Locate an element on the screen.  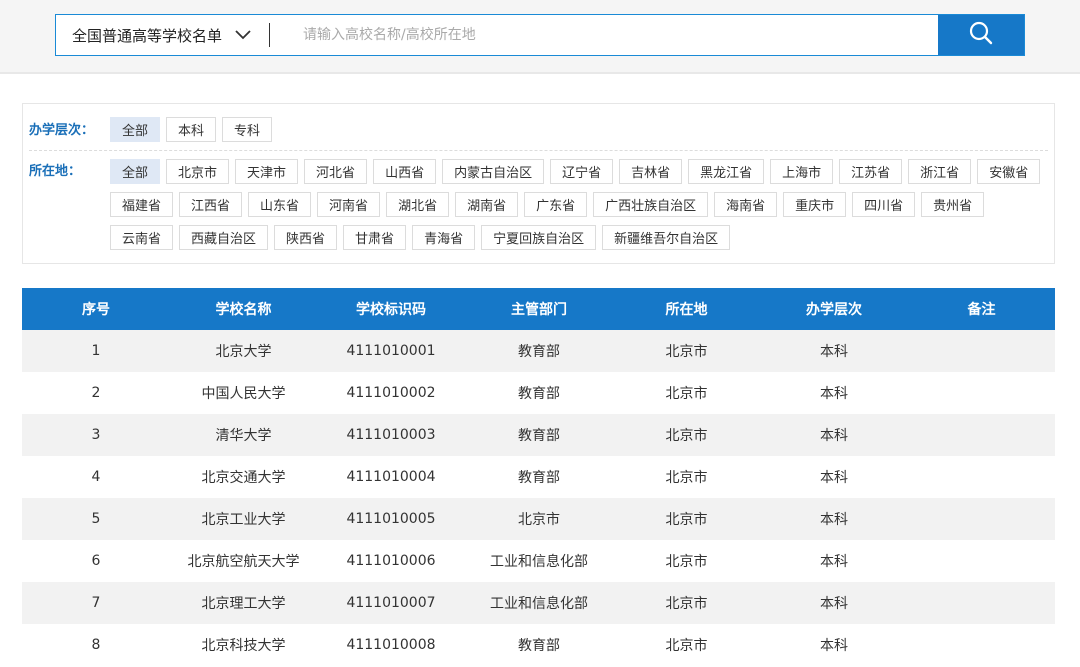
location-chip: 湖北省 is located at coordinates (418, 204).